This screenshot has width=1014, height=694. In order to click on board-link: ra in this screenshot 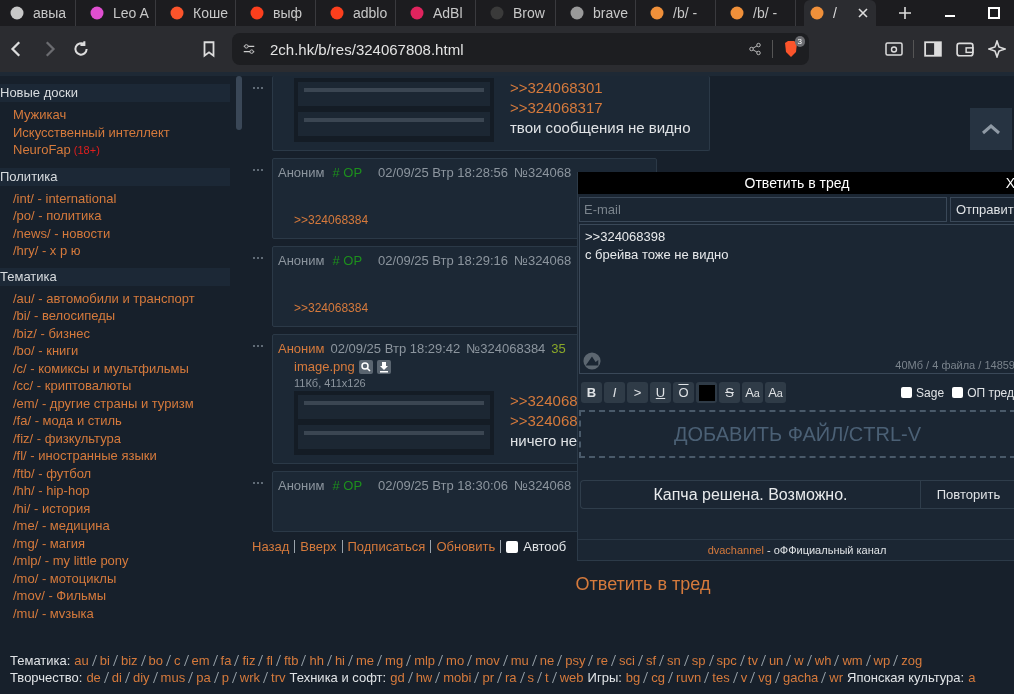, I will do `click(511, 677)`.